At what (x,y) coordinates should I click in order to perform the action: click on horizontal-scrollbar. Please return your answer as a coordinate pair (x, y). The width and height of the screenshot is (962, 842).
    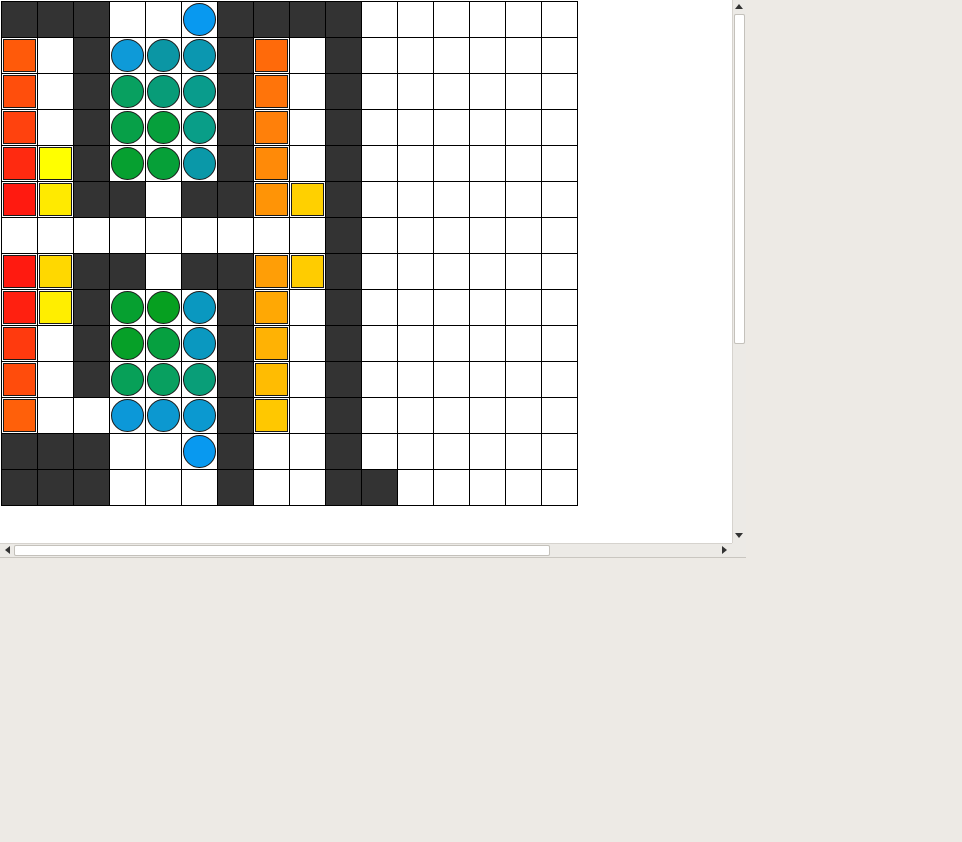
    Looking at the image, I should click on (366, 550).